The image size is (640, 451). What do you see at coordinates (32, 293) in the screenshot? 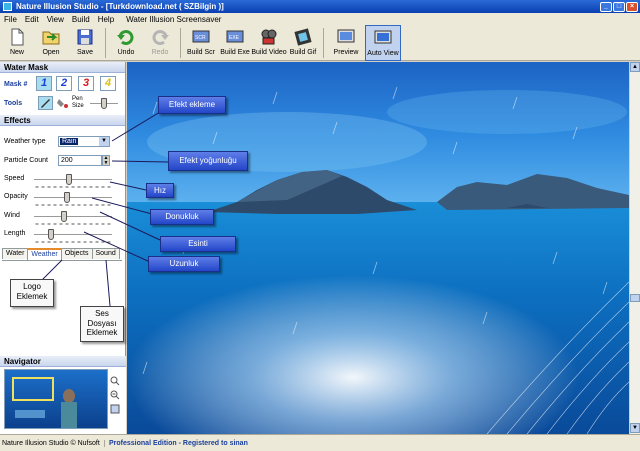
I see `callout-logo: Logo Eklemek` at bounding box center [32, 293].